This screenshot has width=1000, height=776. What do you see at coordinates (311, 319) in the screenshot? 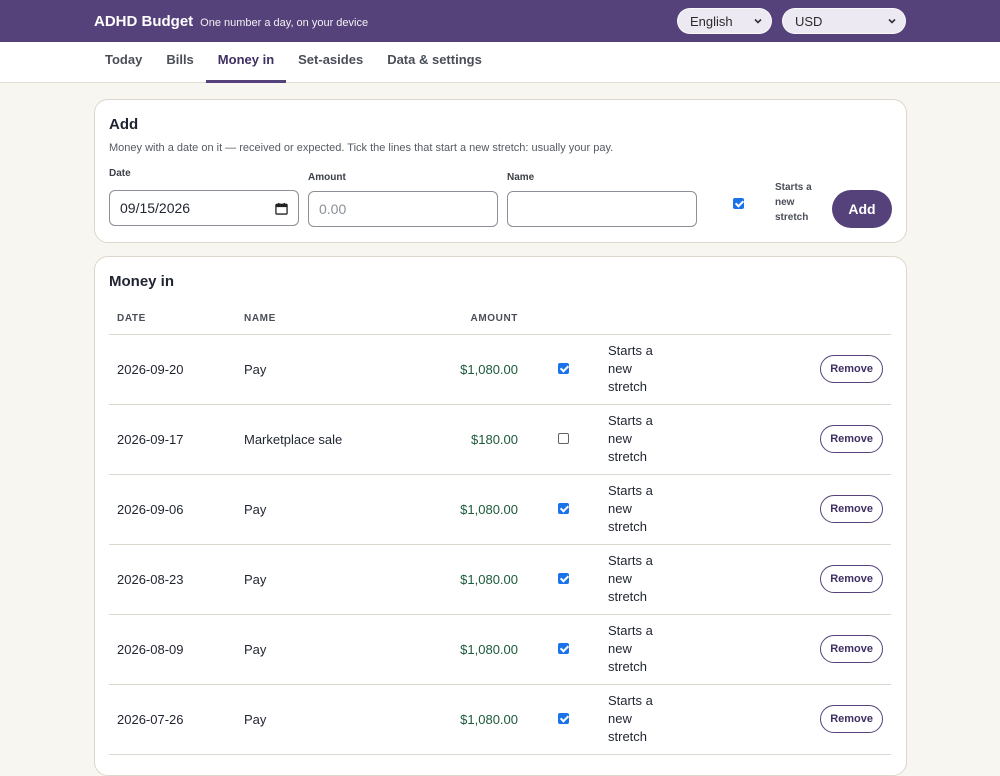
I see `column-header-name: NAME` at bounding box center [311, 319].